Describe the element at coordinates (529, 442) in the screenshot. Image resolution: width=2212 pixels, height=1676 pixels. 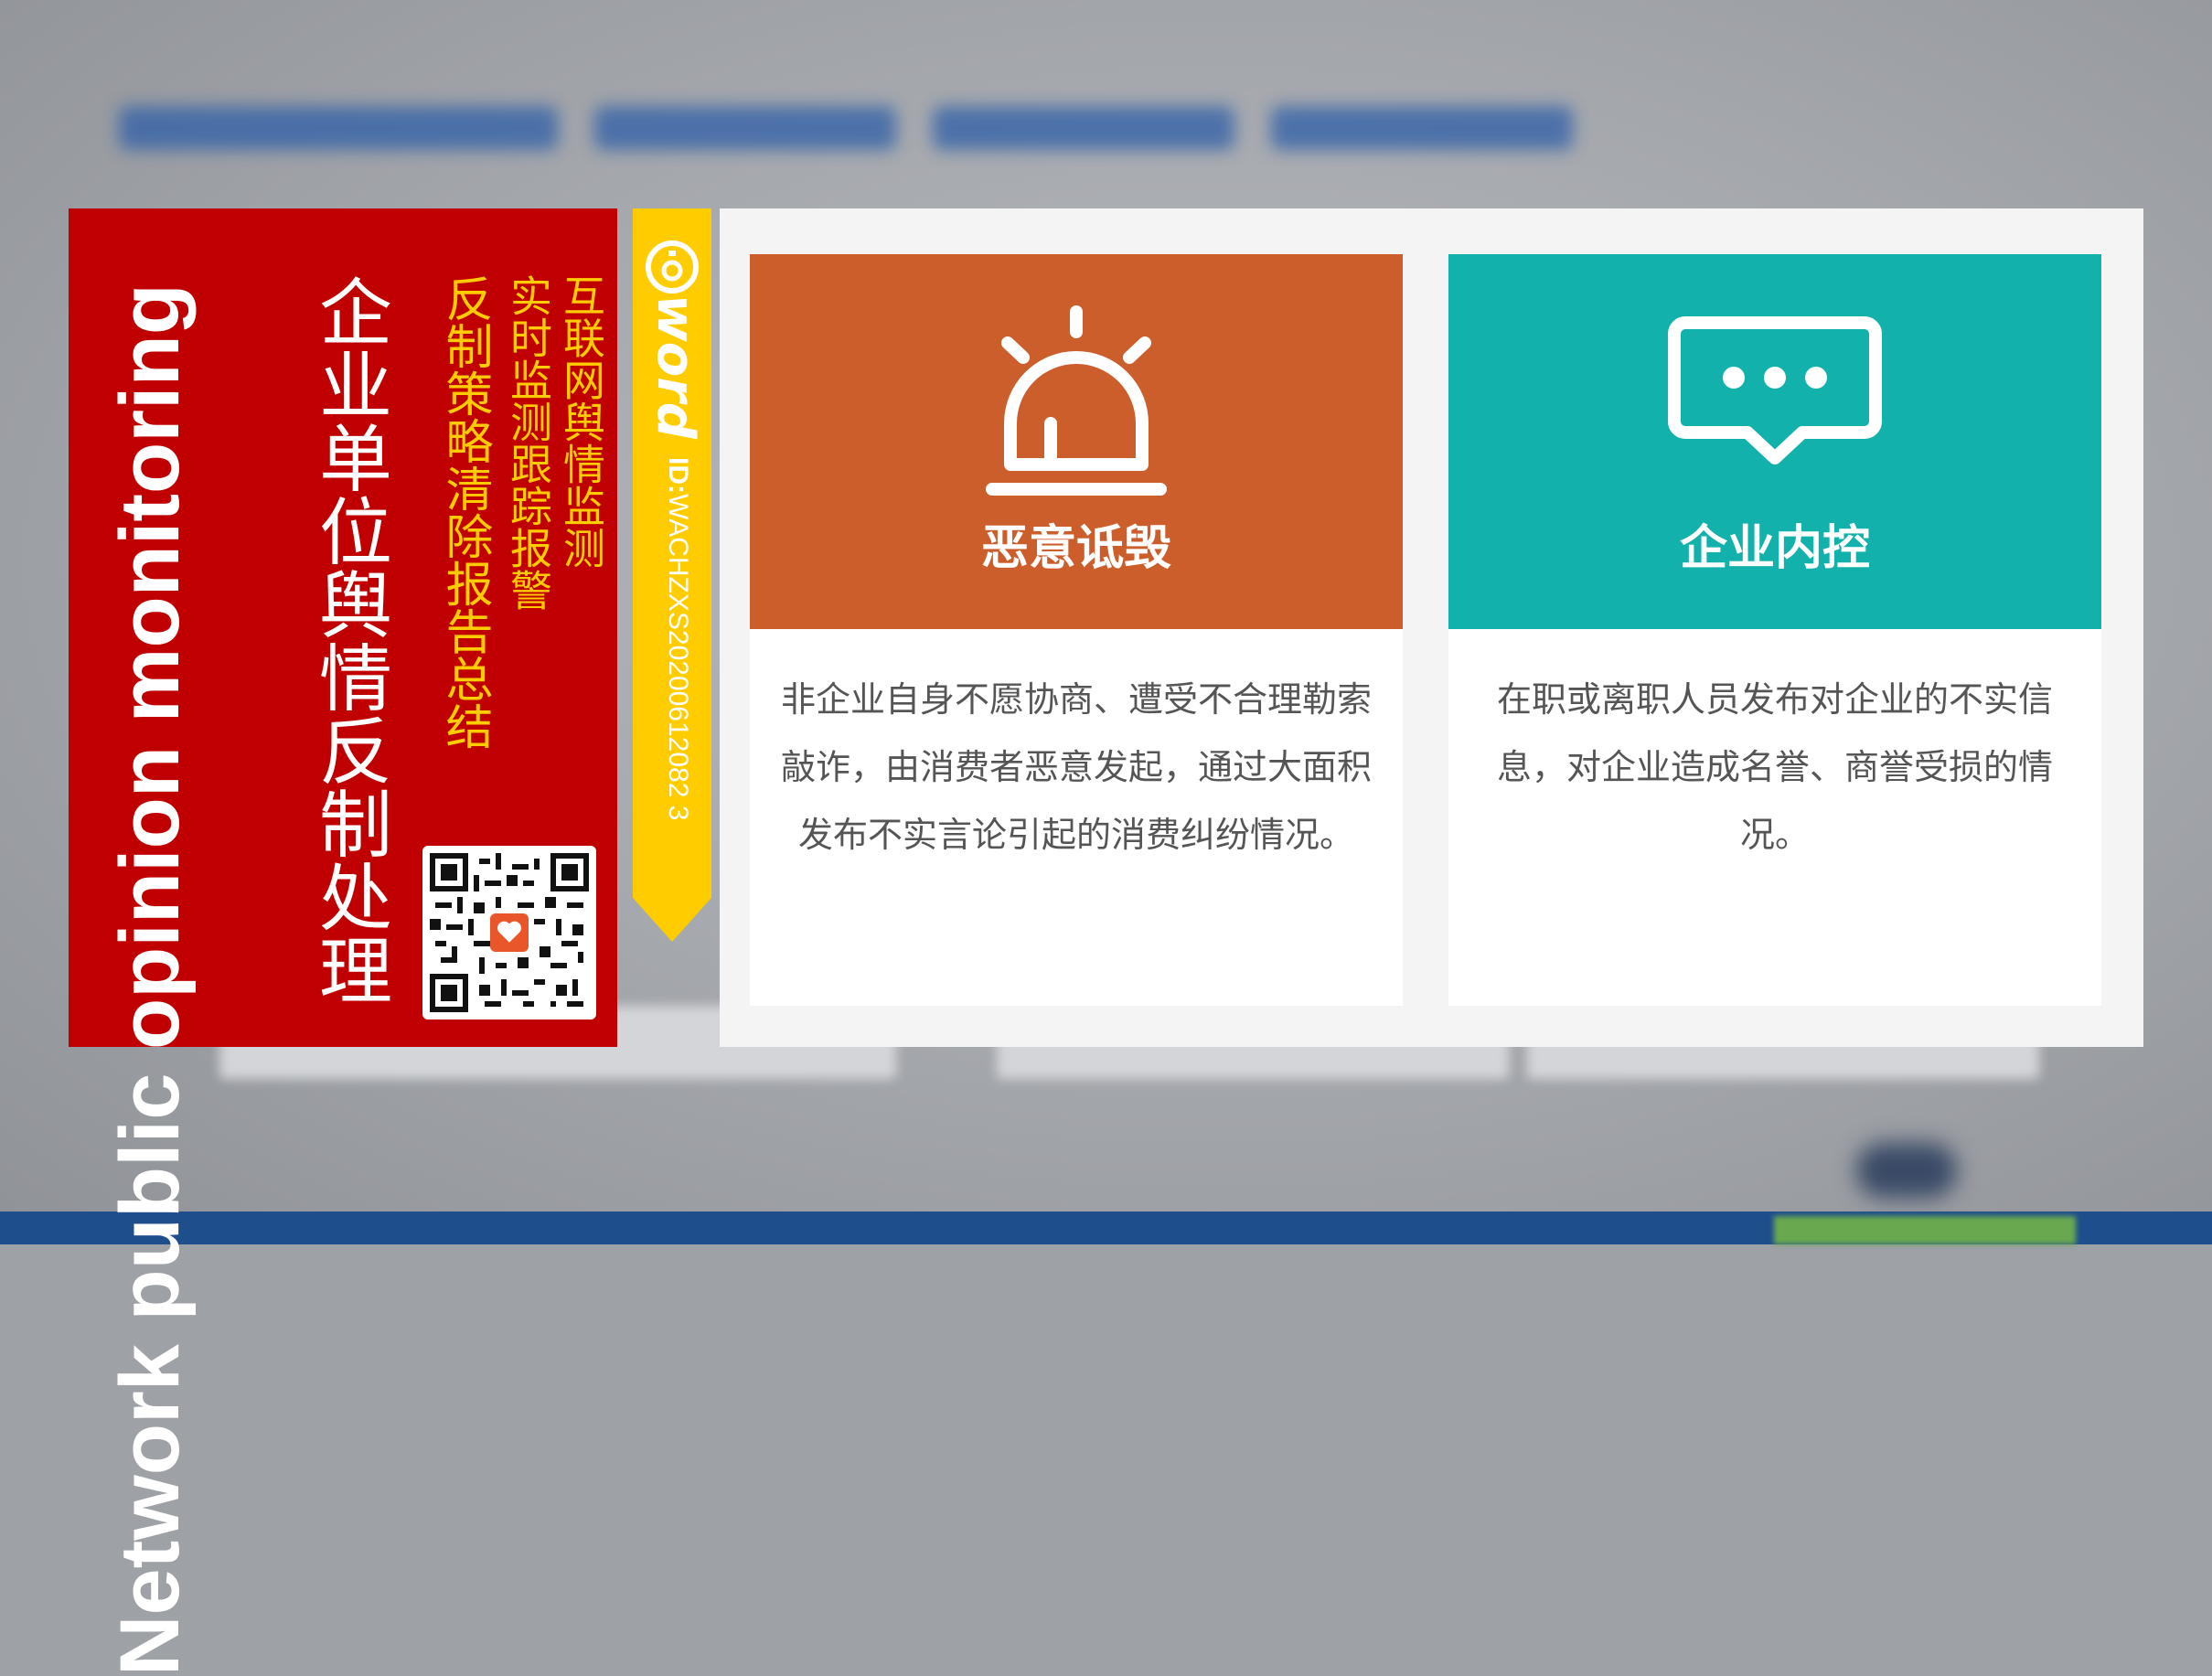
I see `subtitle-line-2: 实时监测跟踪报警` at that location.